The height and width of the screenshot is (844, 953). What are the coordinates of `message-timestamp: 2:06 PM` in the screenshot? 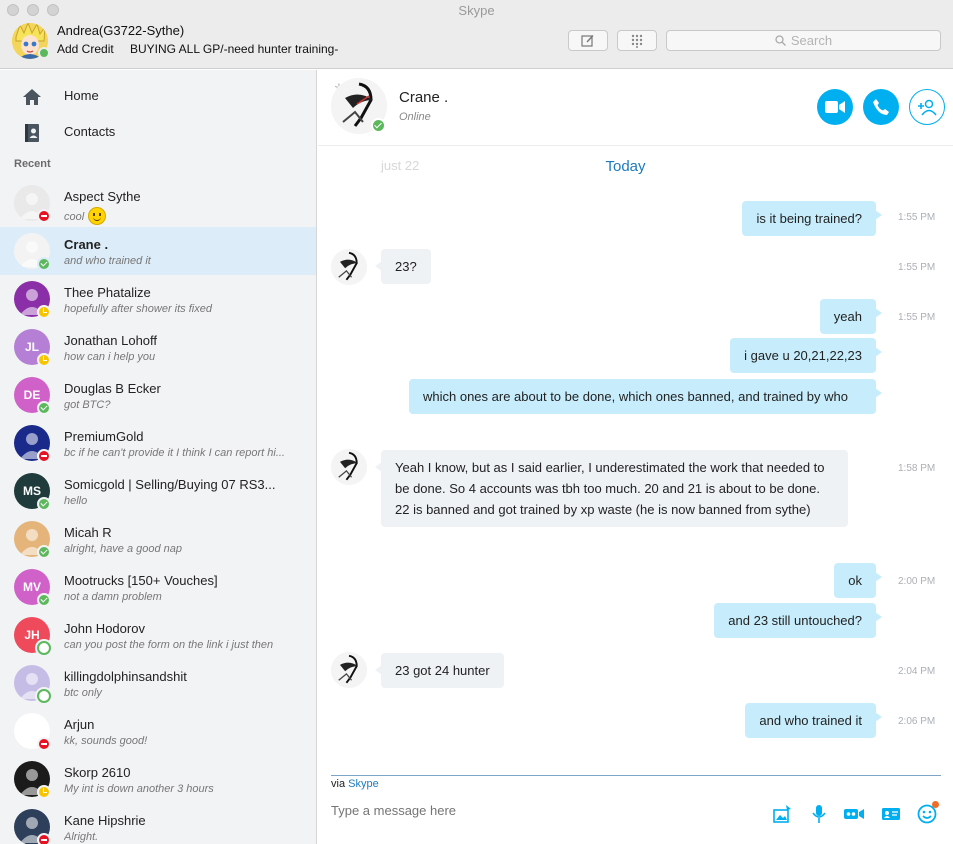 It's located at (917, 721).